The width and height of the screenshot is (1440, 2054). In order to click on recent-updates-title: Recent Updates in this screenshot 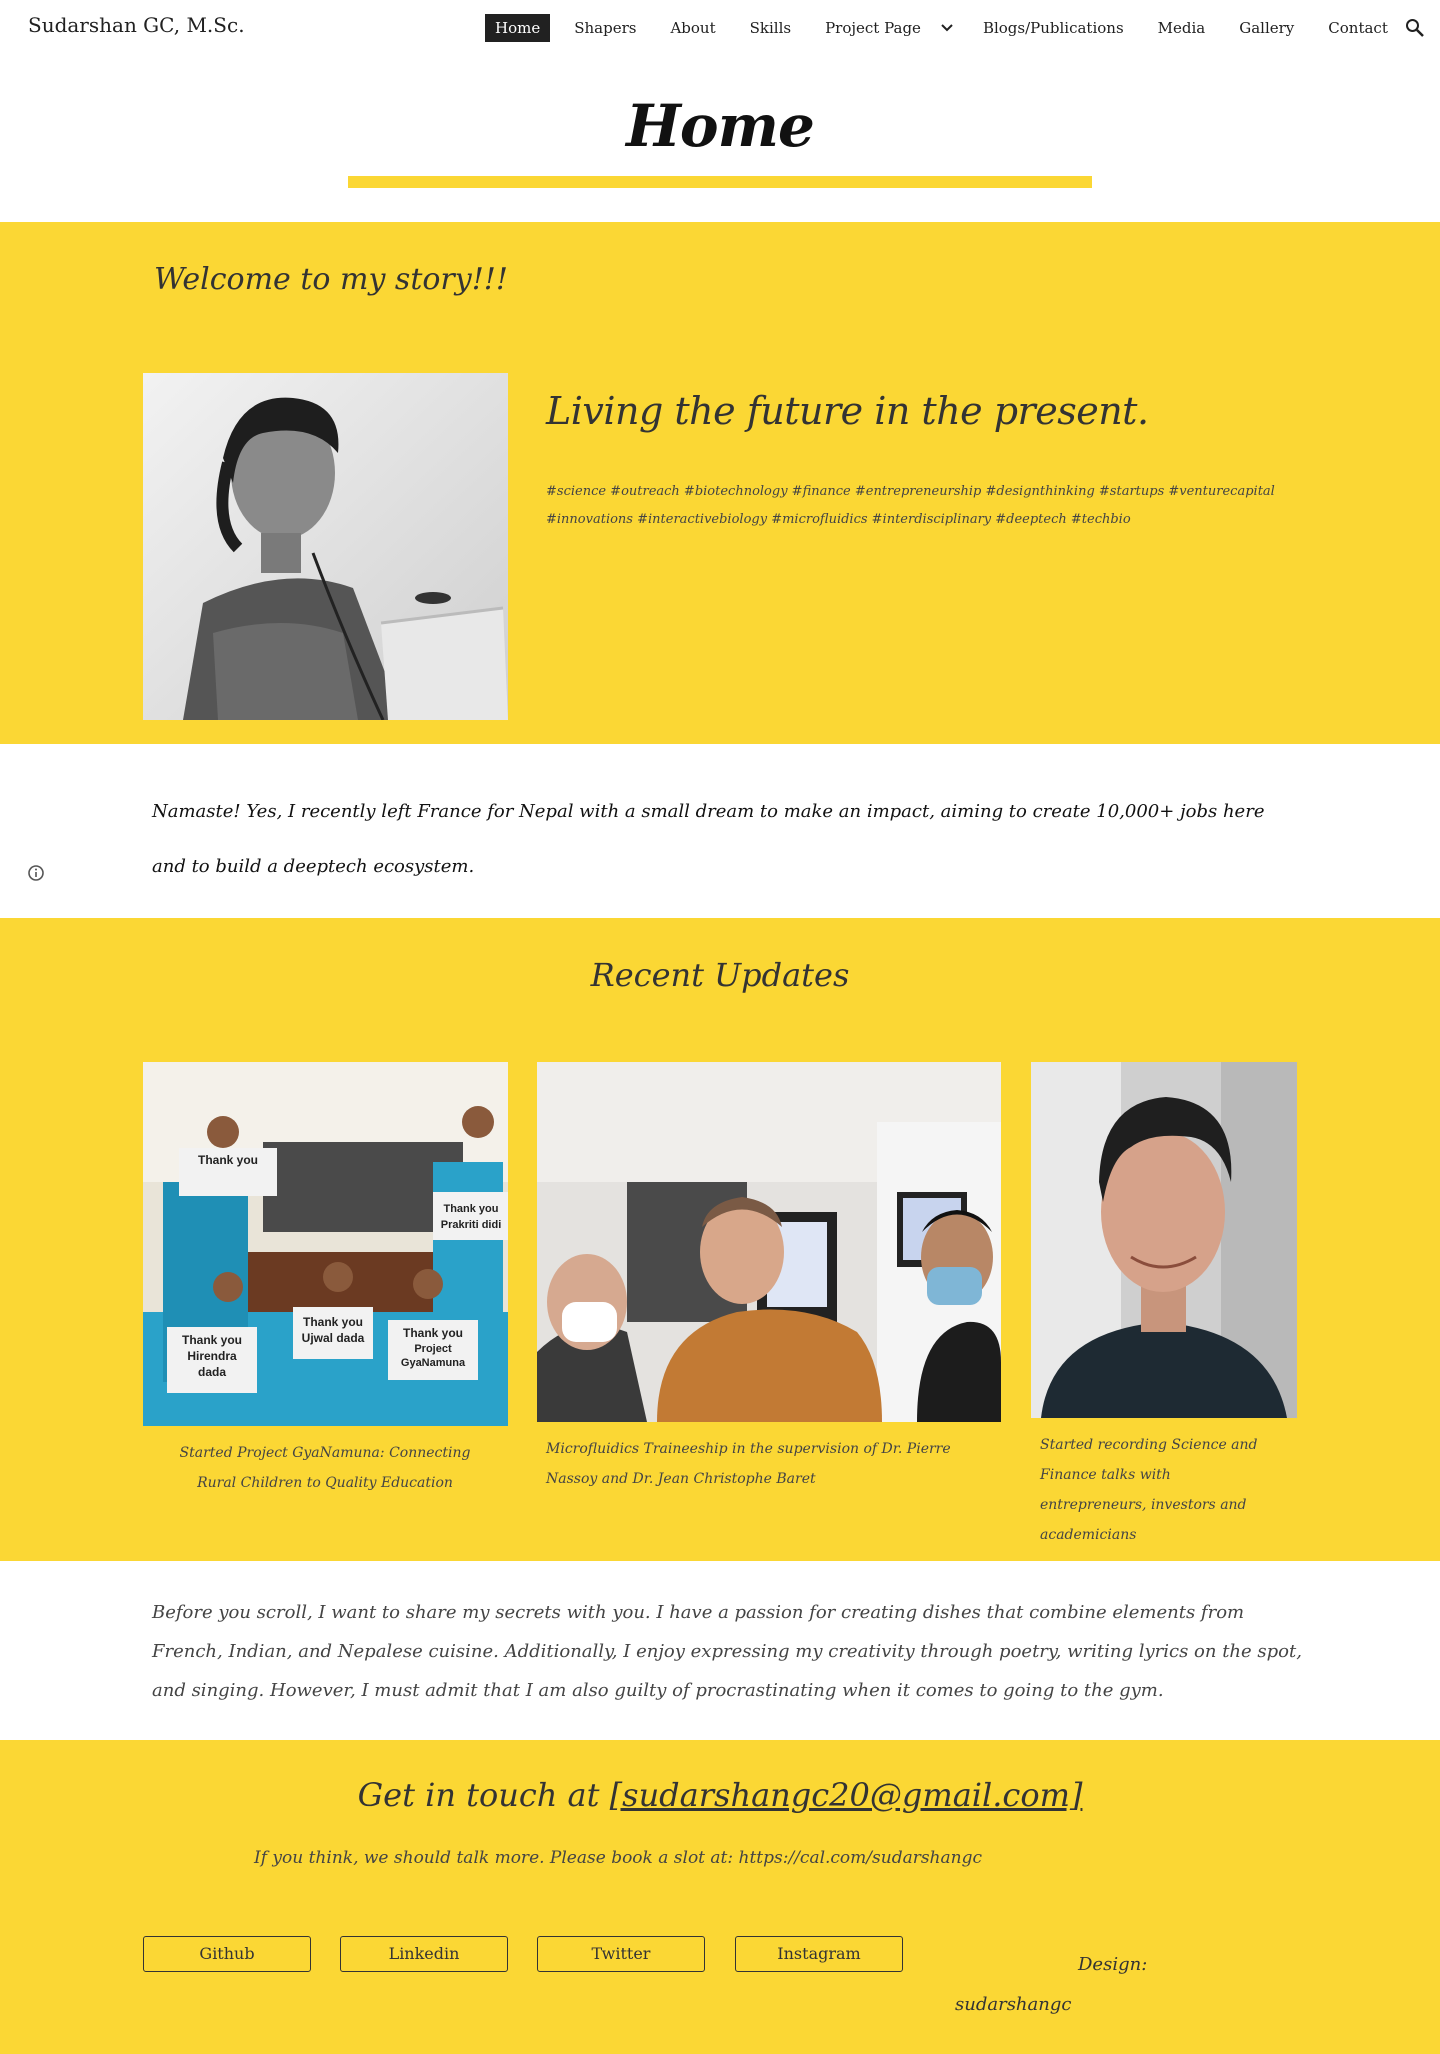, I will do `click(720, 975)`.